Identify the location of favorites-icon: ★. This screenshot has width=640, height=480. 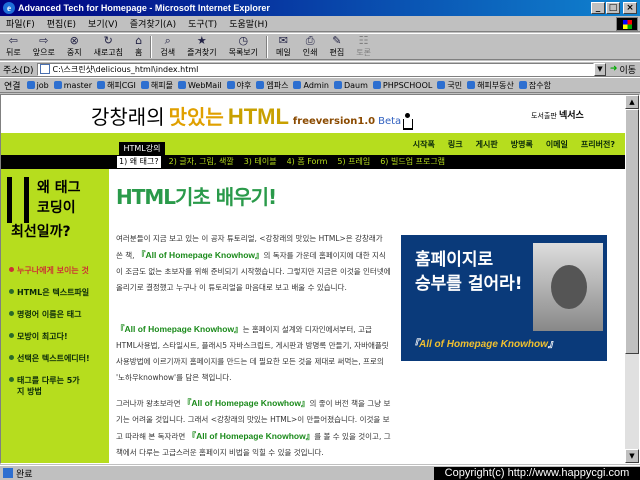
(201, 40).